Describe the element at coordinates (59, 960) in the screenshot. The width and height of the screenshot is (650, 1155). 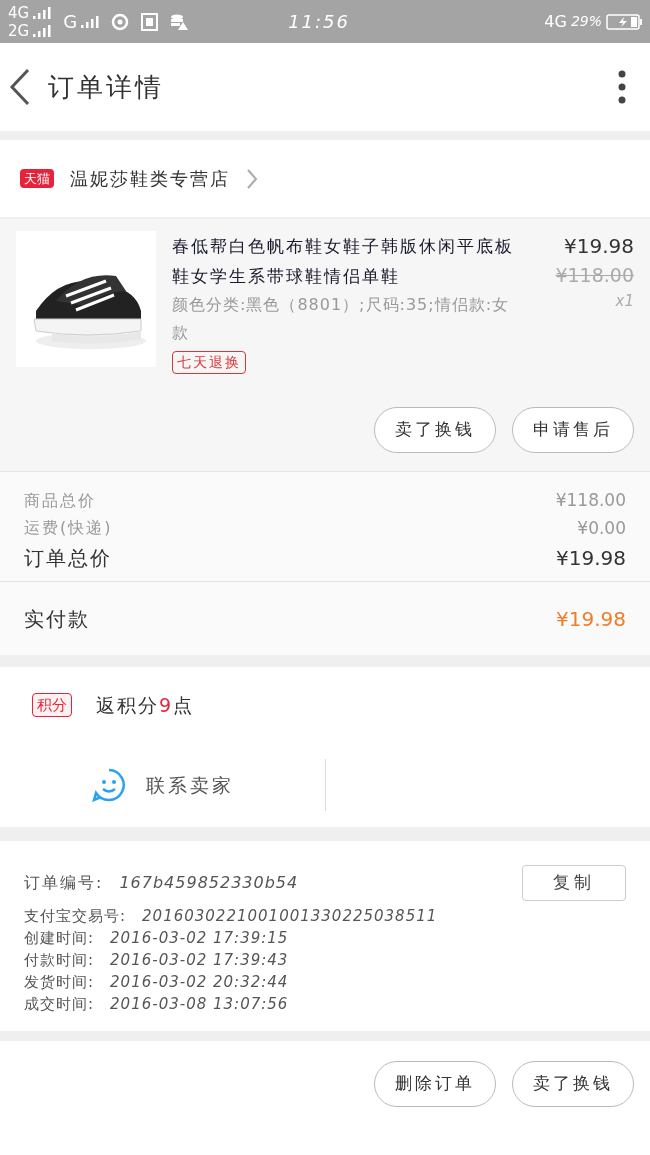
I see `info-label: 付款时间:` at that location.